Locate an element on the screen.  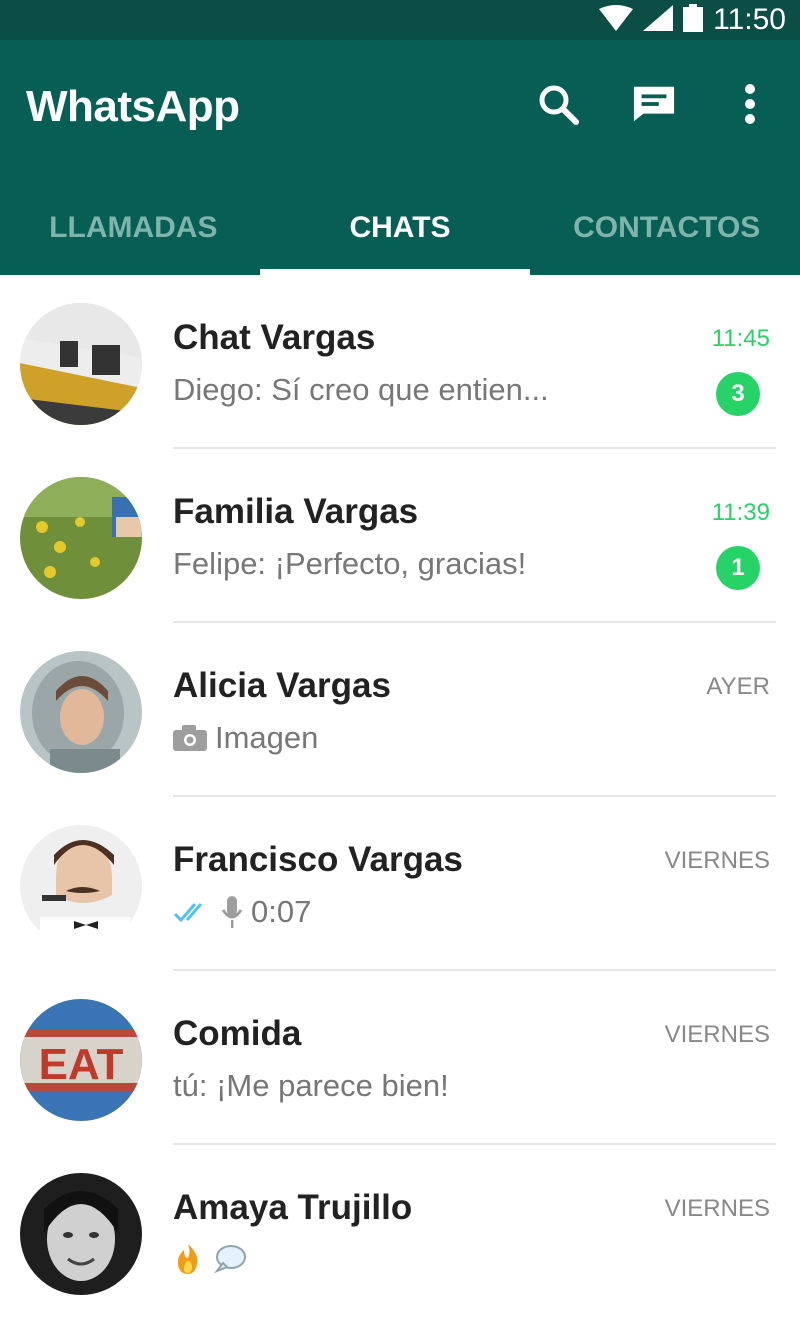
app-actions is located at coordinates (654, 104).